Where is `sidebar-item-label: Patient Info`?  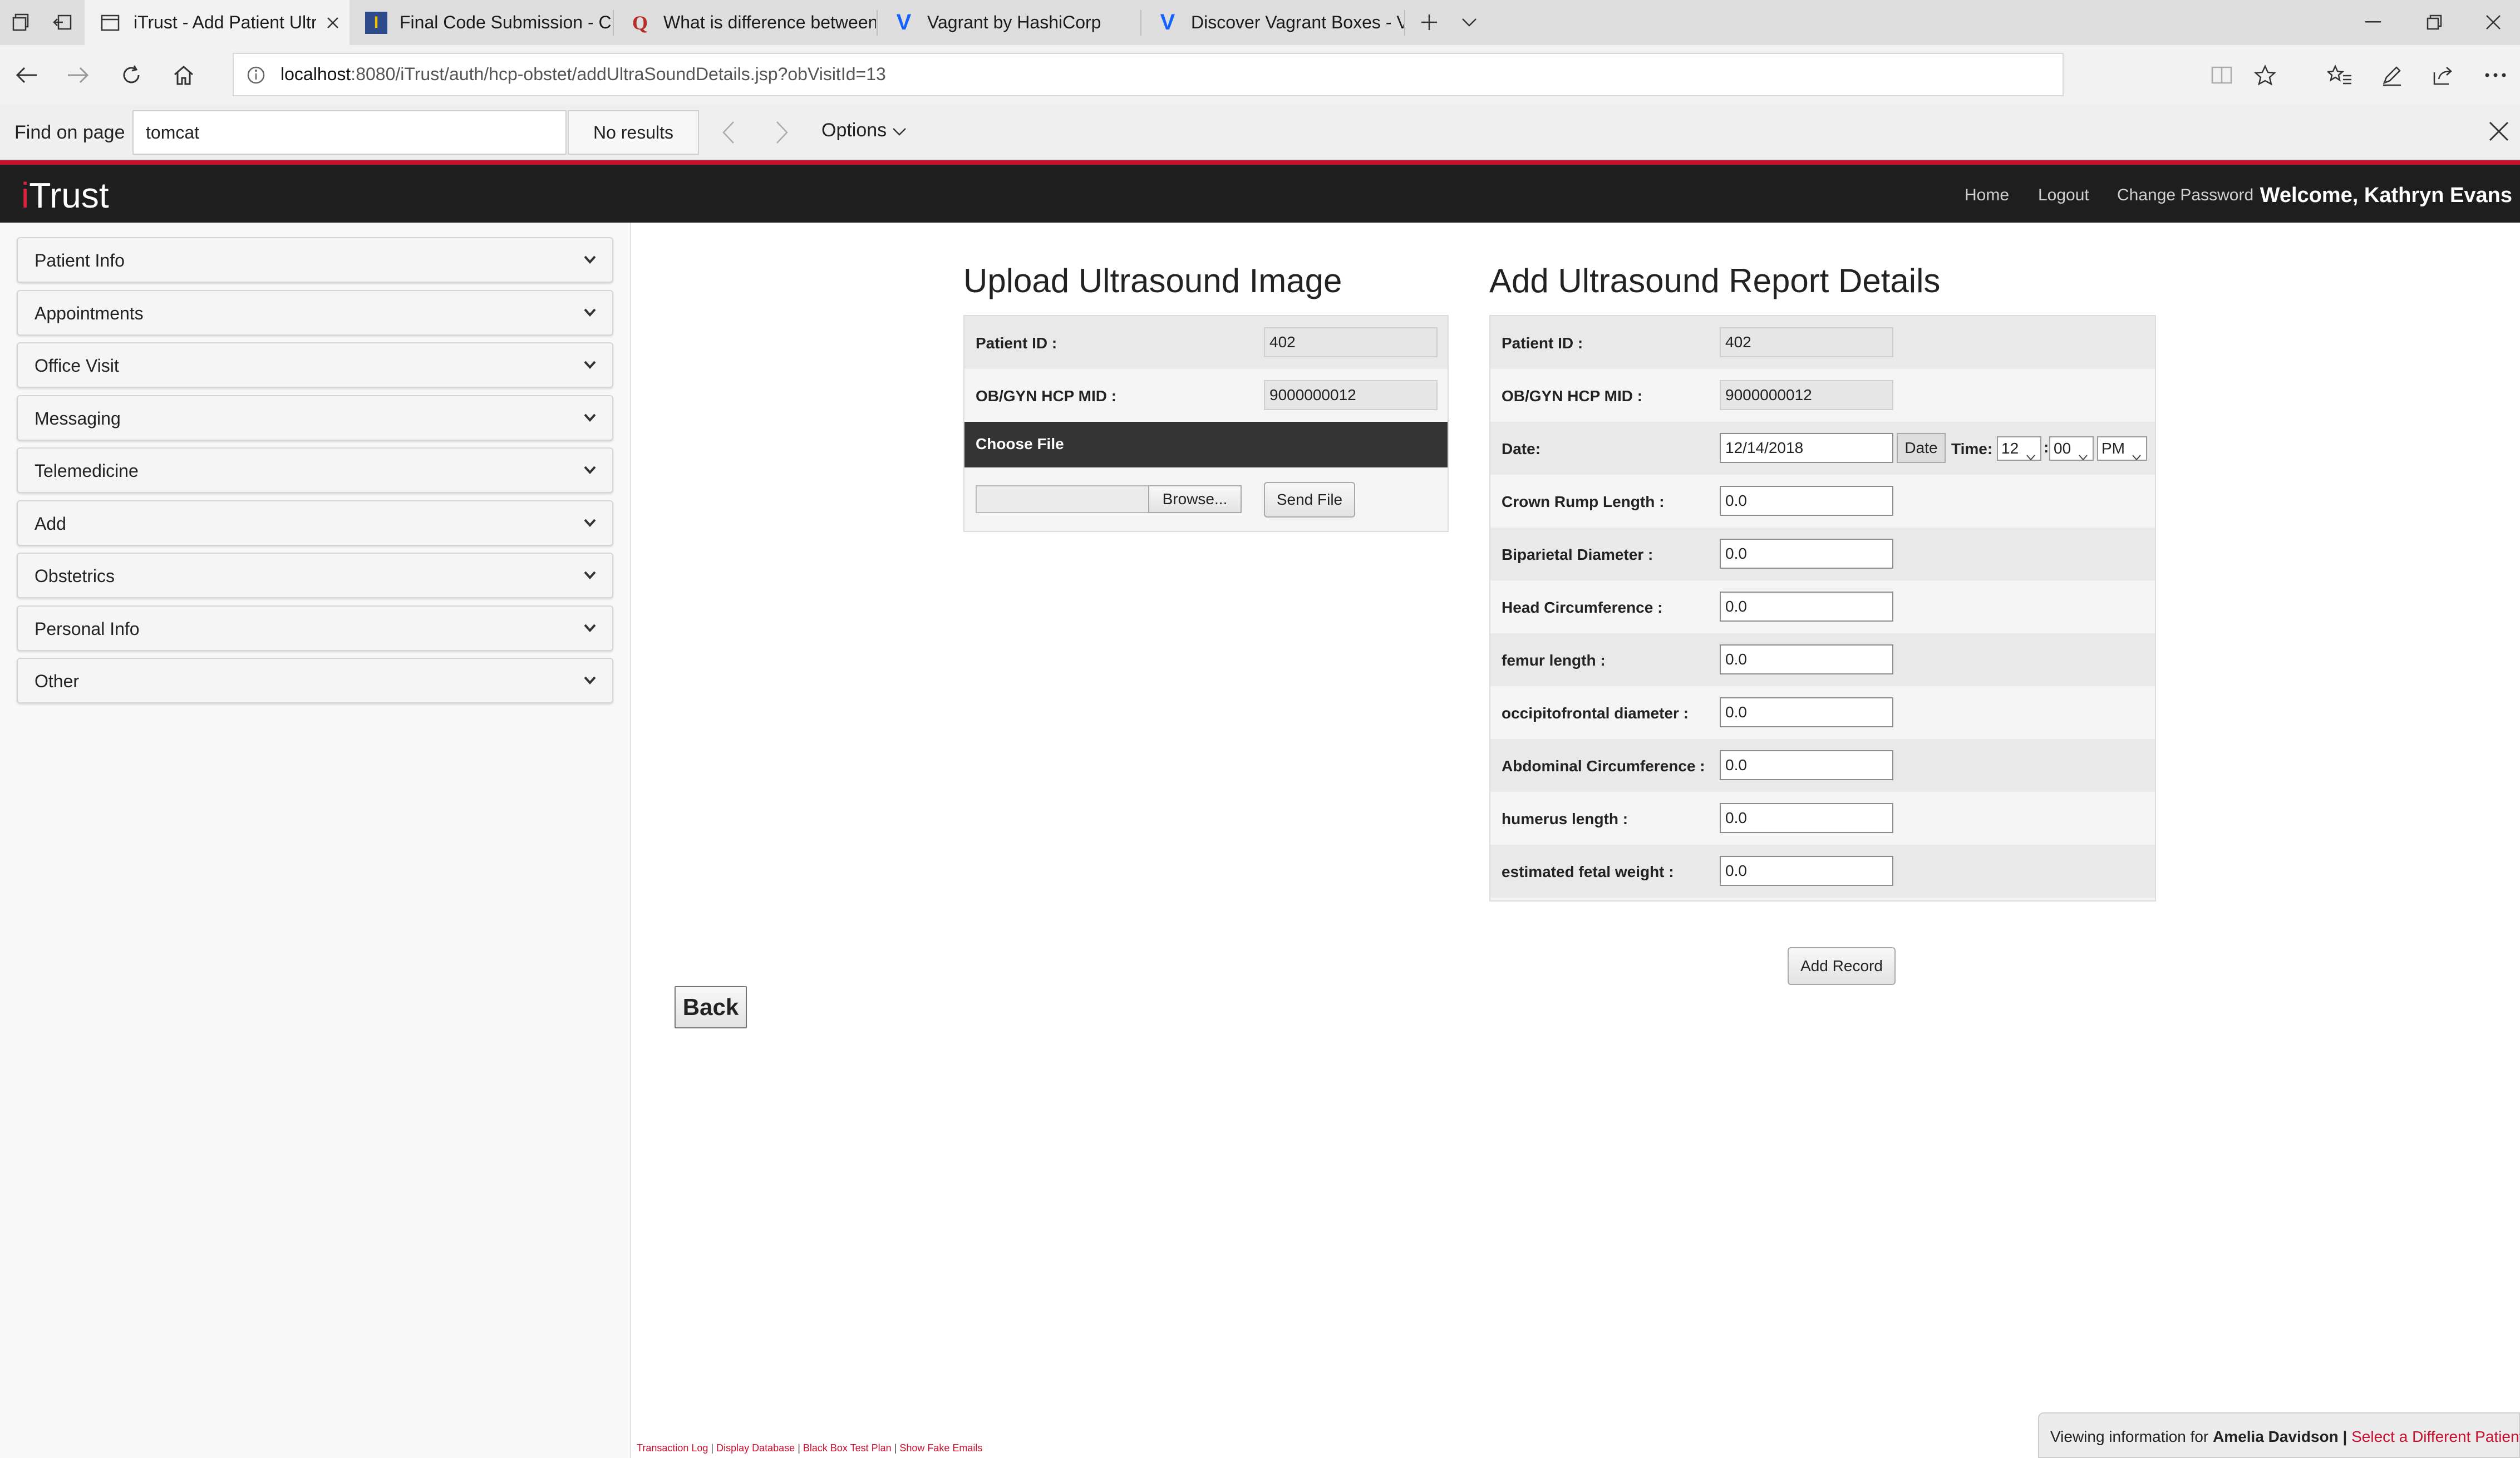 sidebar-item-label: Patient Info is located at coordinates (80, 260).